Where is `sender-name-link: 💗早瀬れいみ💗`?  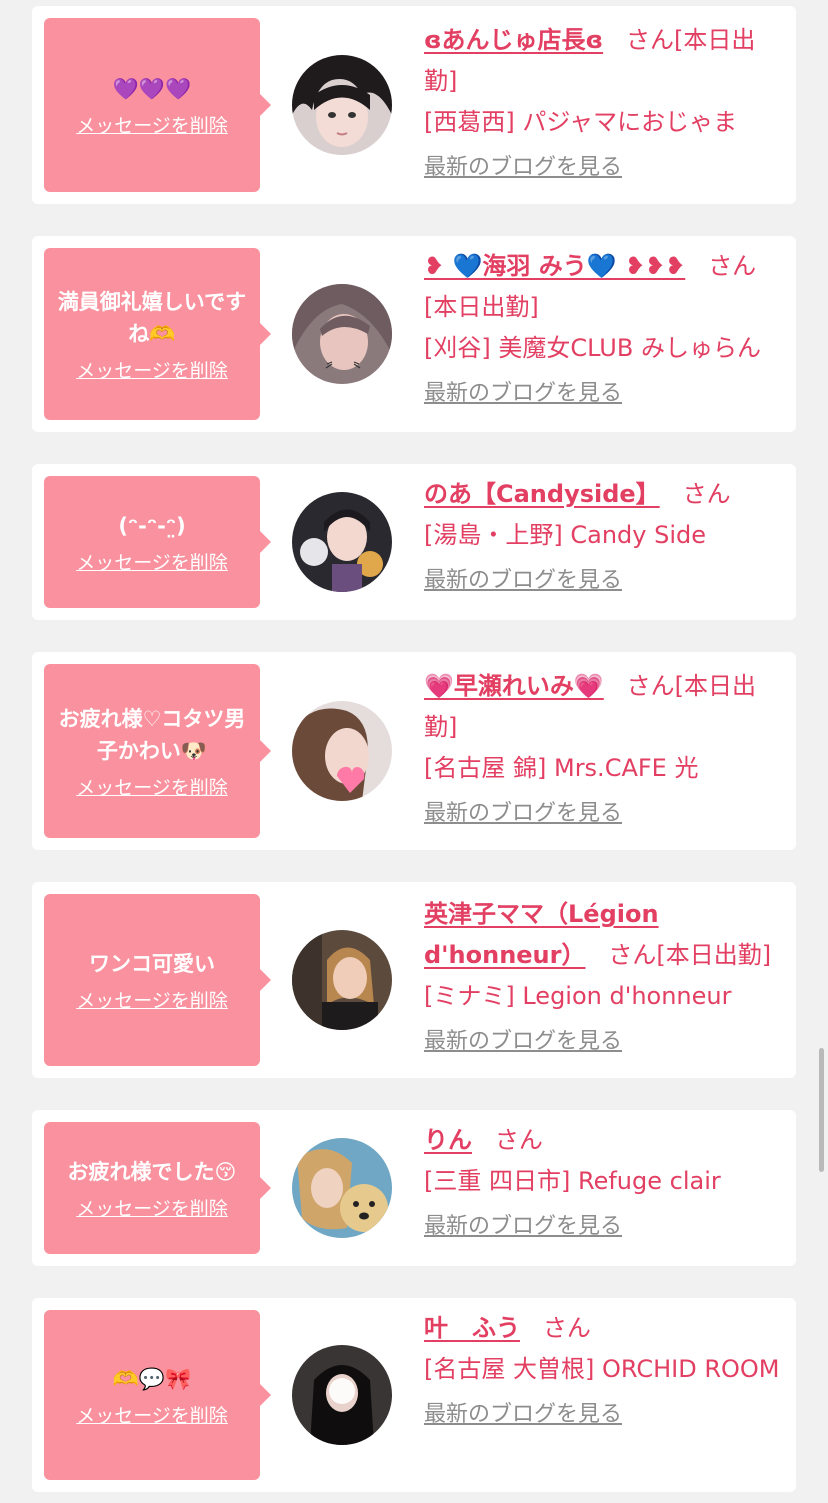
sender-name-link: 💗早瀬れいみ💗 is located at coordinates (514, 686).